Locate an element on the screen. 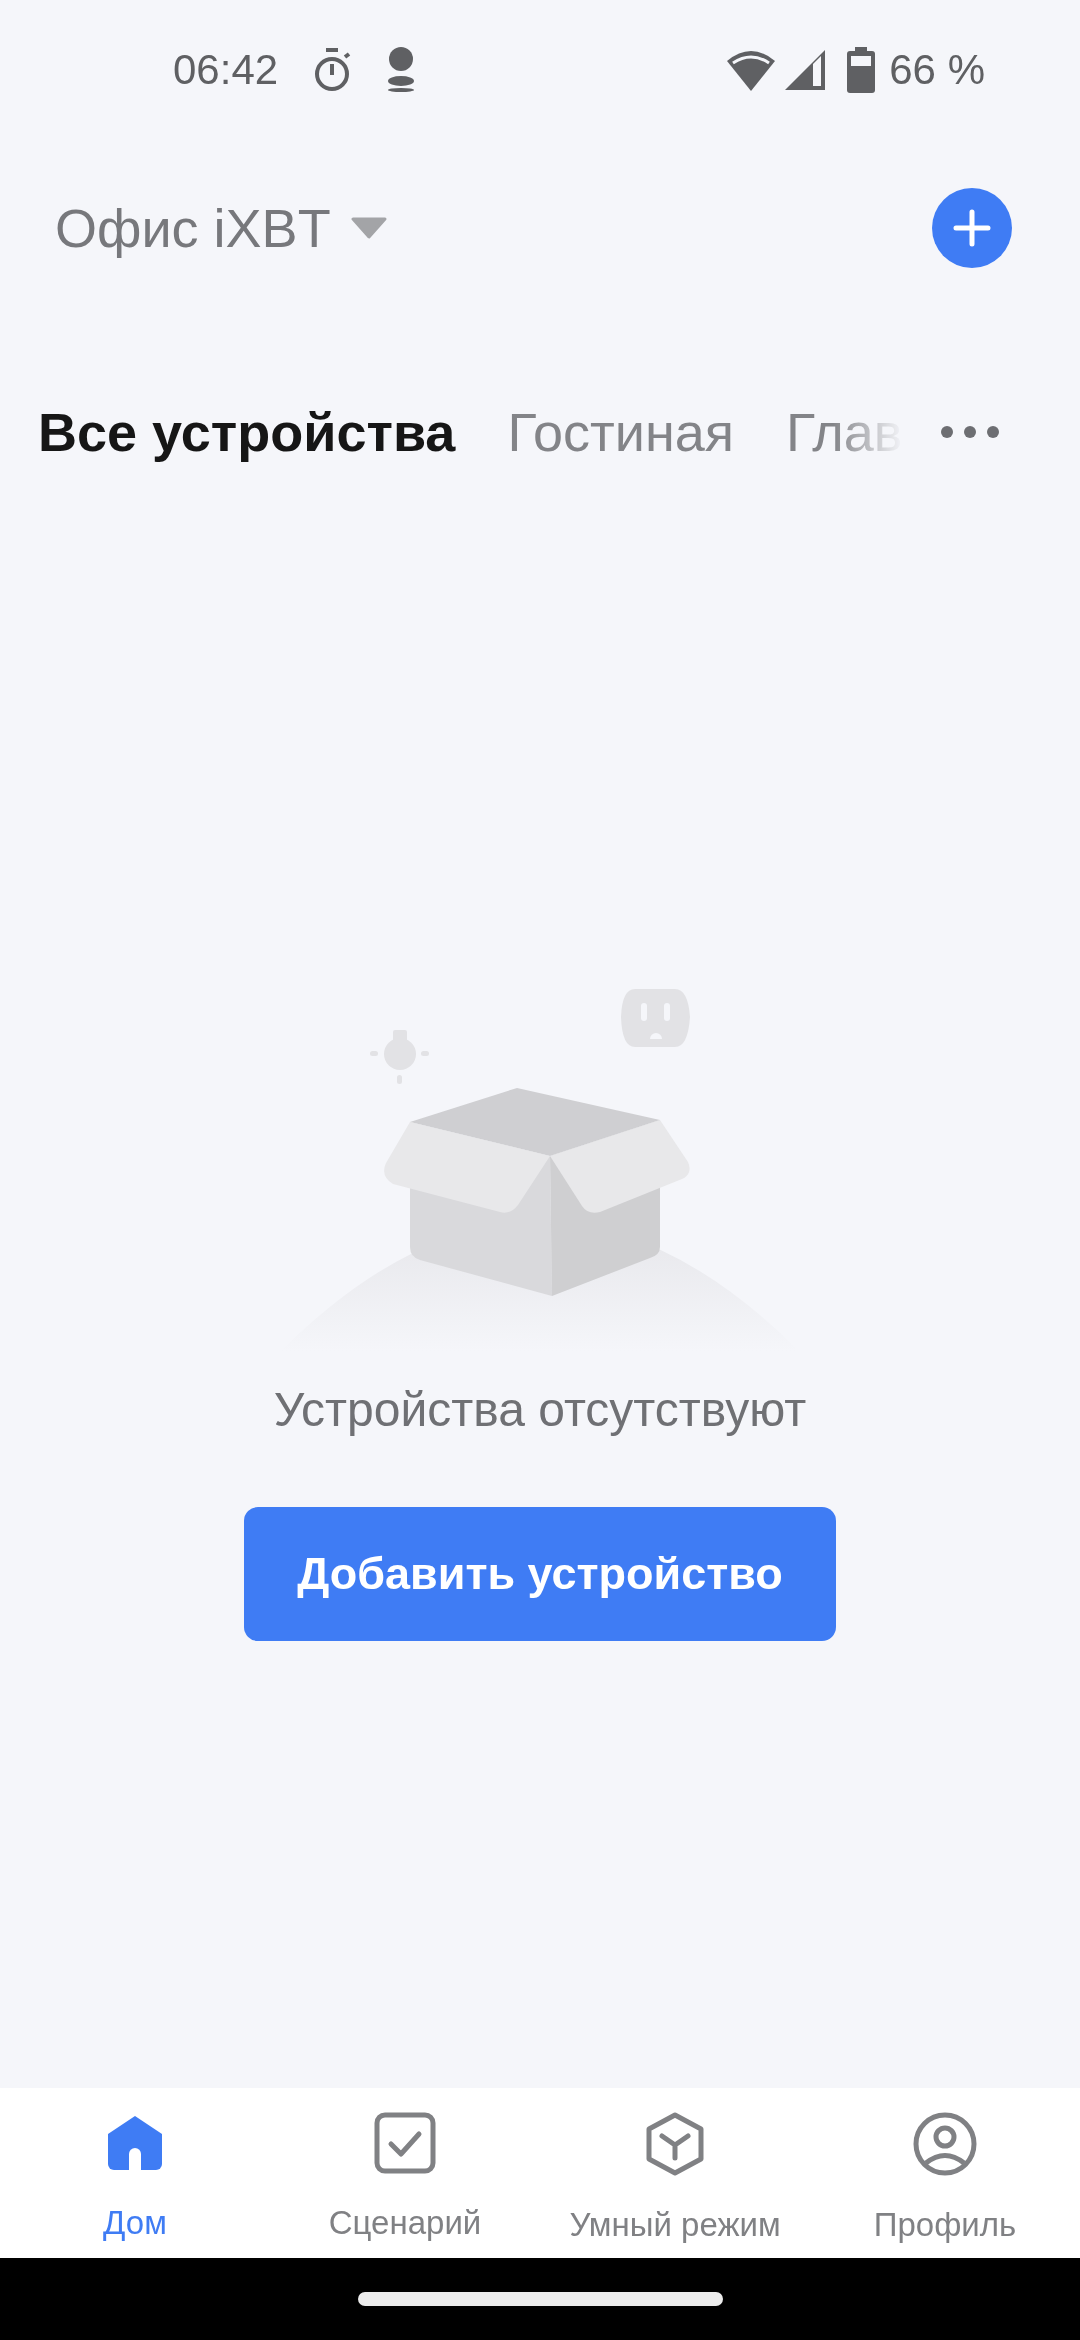 Image resolution: width=1080 pixels, height=2340 pixels. nav-tab: Профиль is located at coordinates (945, 2173).